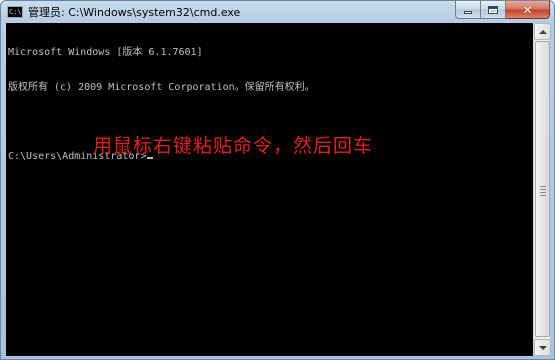 Image resolution: width=555 pixels, height=360 pixels. Describe the element at coordinates (134, 12) in the screenshot. I see `window-title: 管理员: C:\Windows\system32\cmd.exe` at that location.